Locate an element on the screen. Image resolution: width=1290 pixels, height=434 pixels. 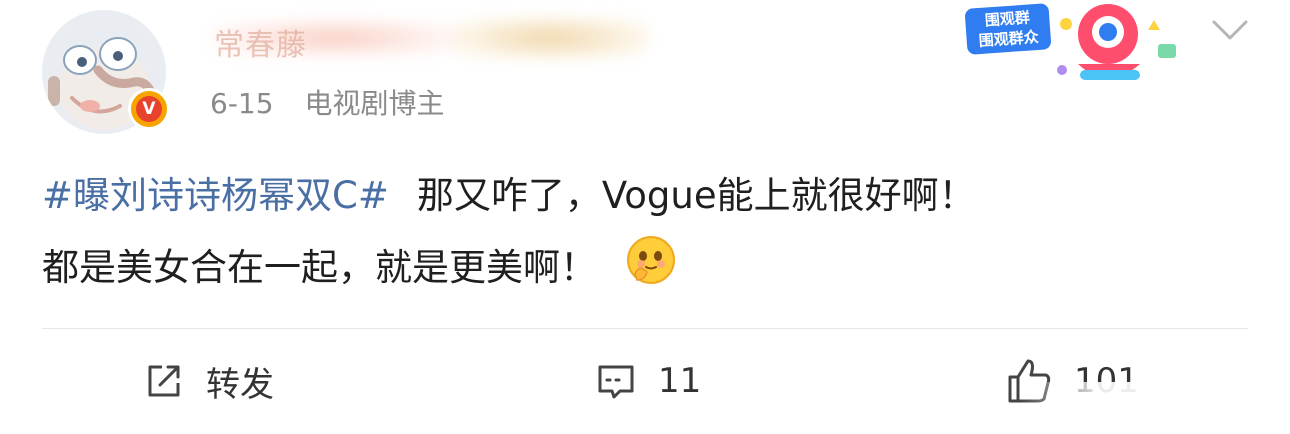
content-text-2: 都是美女合在一起，就是更美啊！ is located at coordinates (319, 267).